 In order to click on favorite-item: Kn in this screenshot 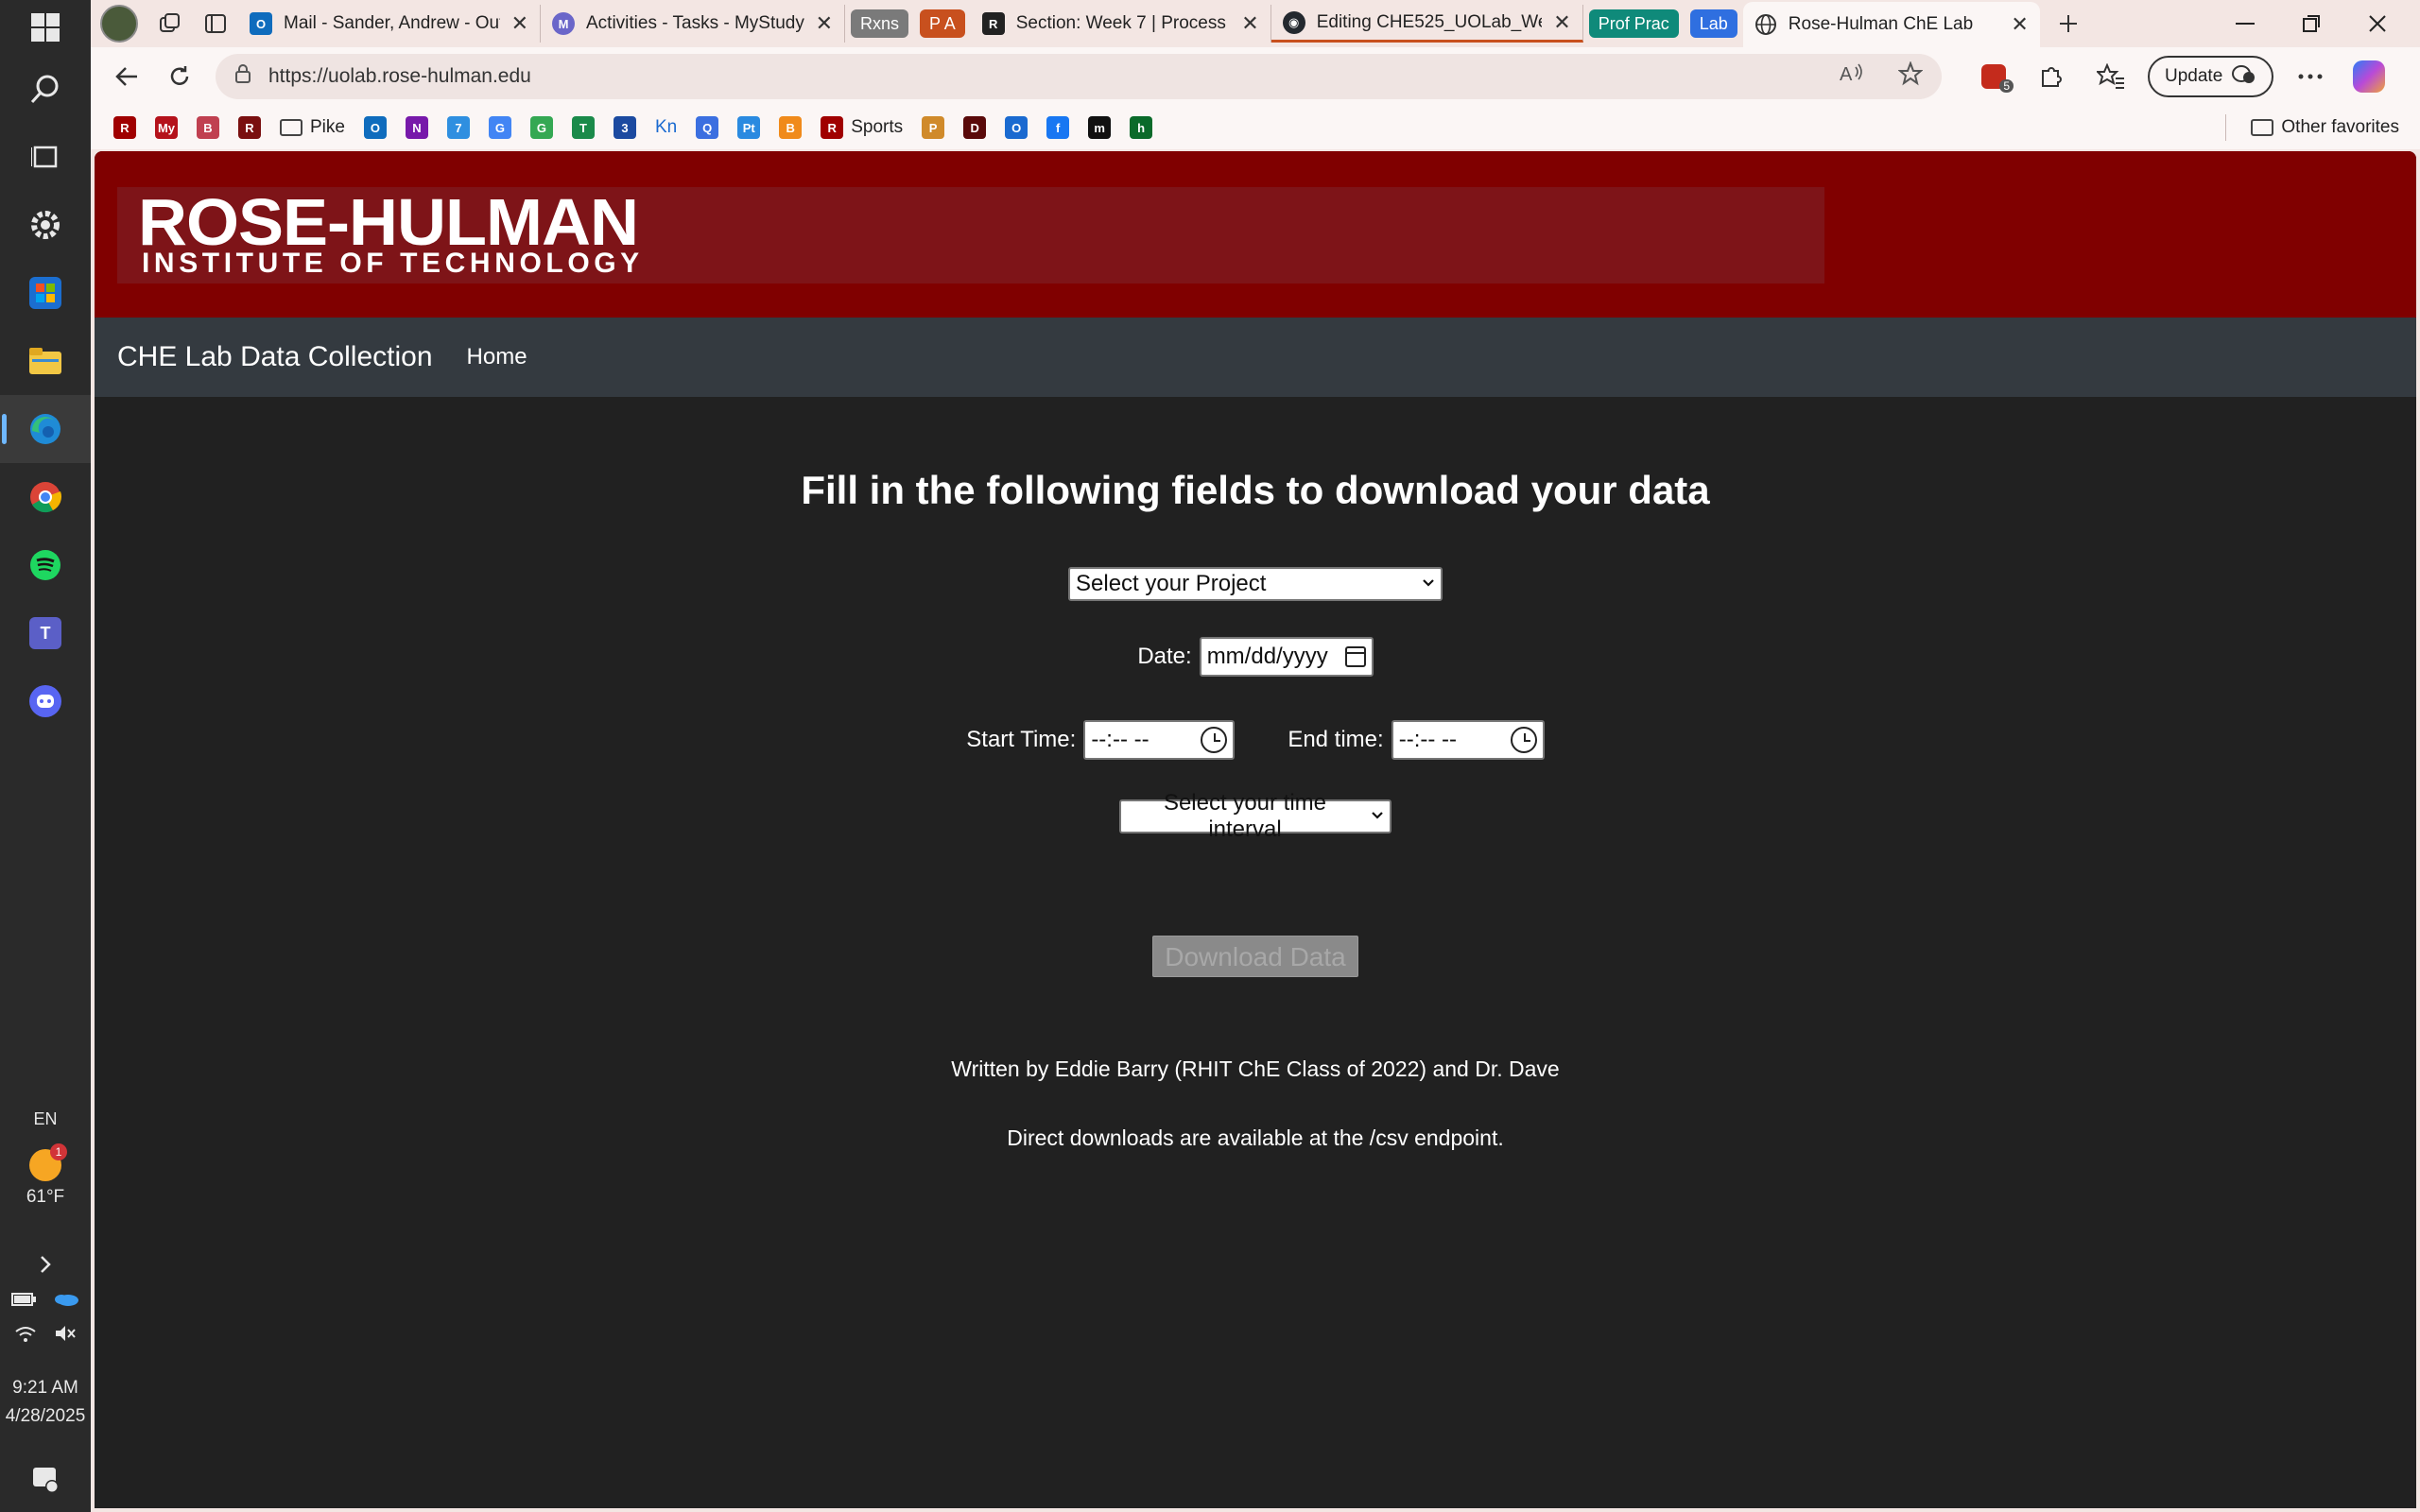, I will do `click(666, 127)`.